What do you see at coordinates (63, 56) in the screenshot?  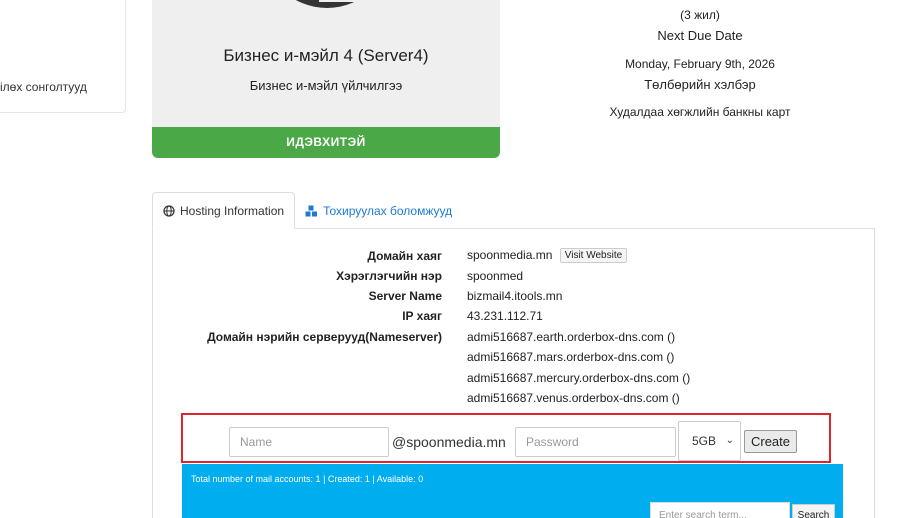 I see `sidebar-card` at bounding box center [63, 56].